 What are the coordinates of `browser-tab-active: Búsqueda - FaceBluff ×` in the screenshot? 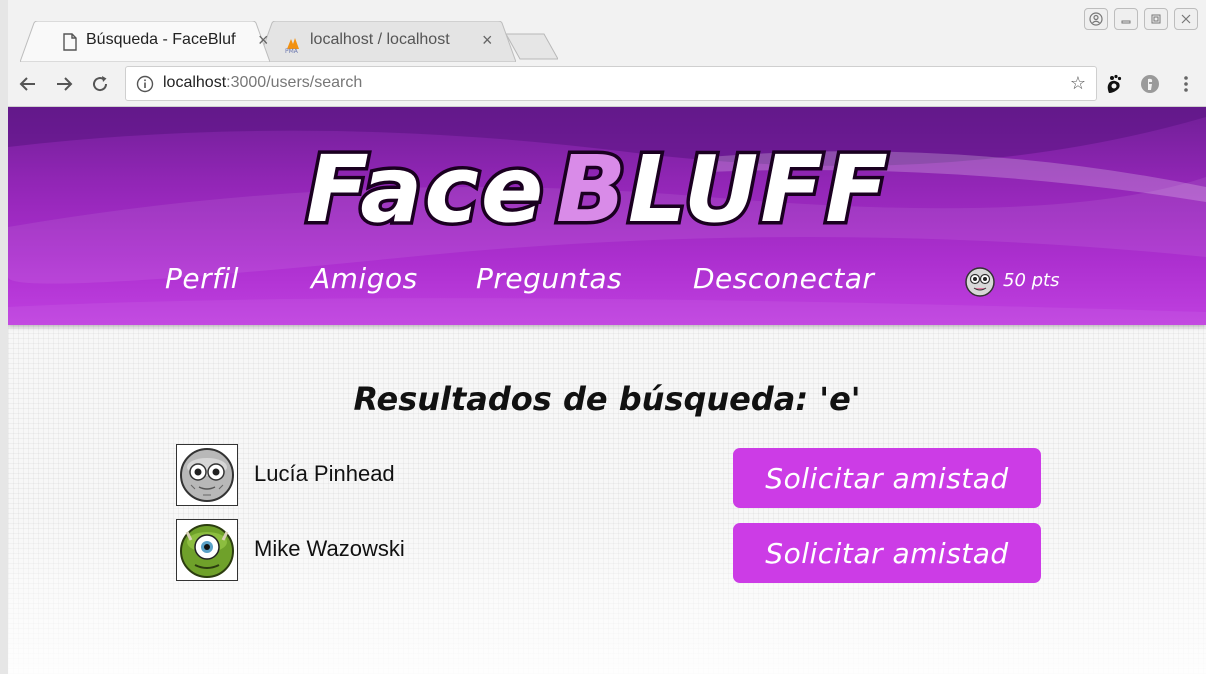 It's located at (145, 41).